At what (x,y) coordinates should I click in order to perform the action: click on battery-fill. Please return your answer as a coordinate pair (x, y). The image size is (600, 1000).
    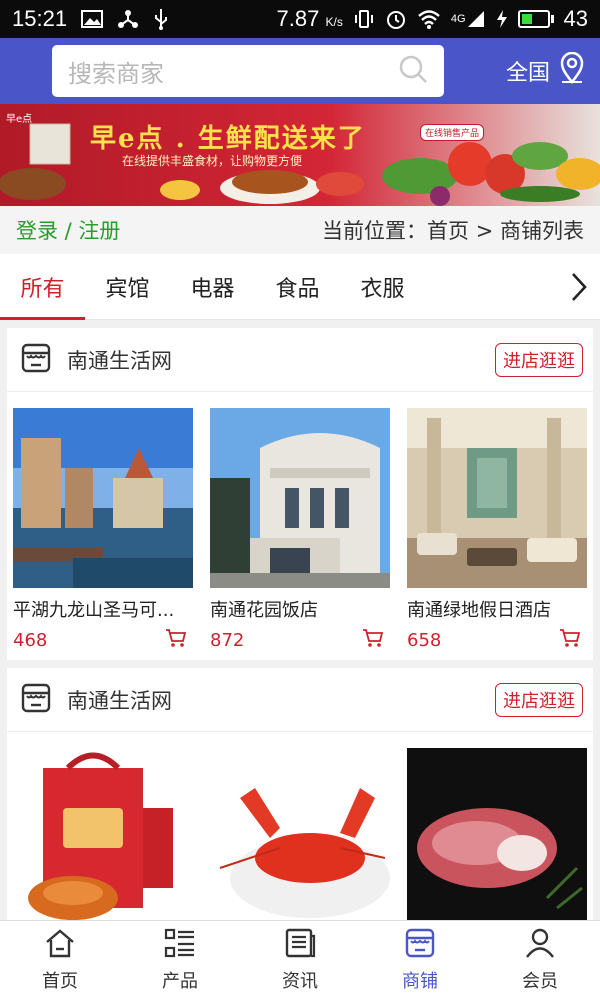
    Looking at the image, I should click on (526, 19).